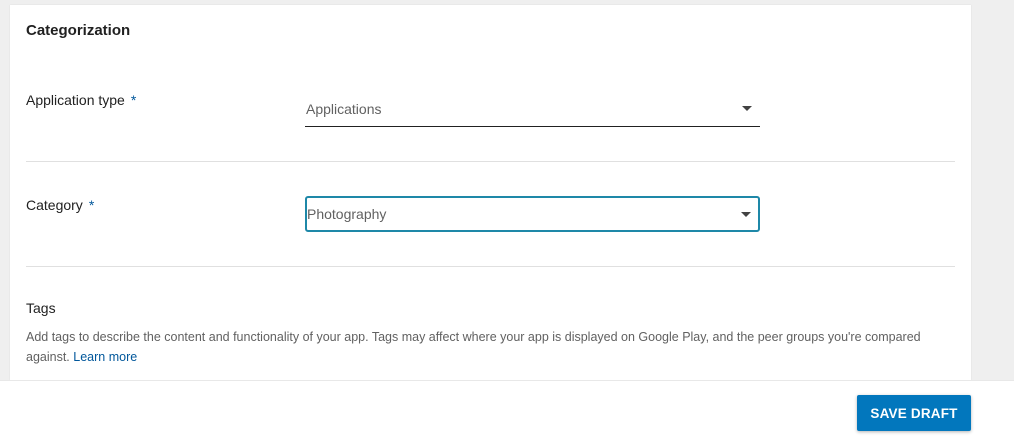 The height and width of the screenshot is (445, 1014). I want to click on tags-title: Tags, so click(41, 308).